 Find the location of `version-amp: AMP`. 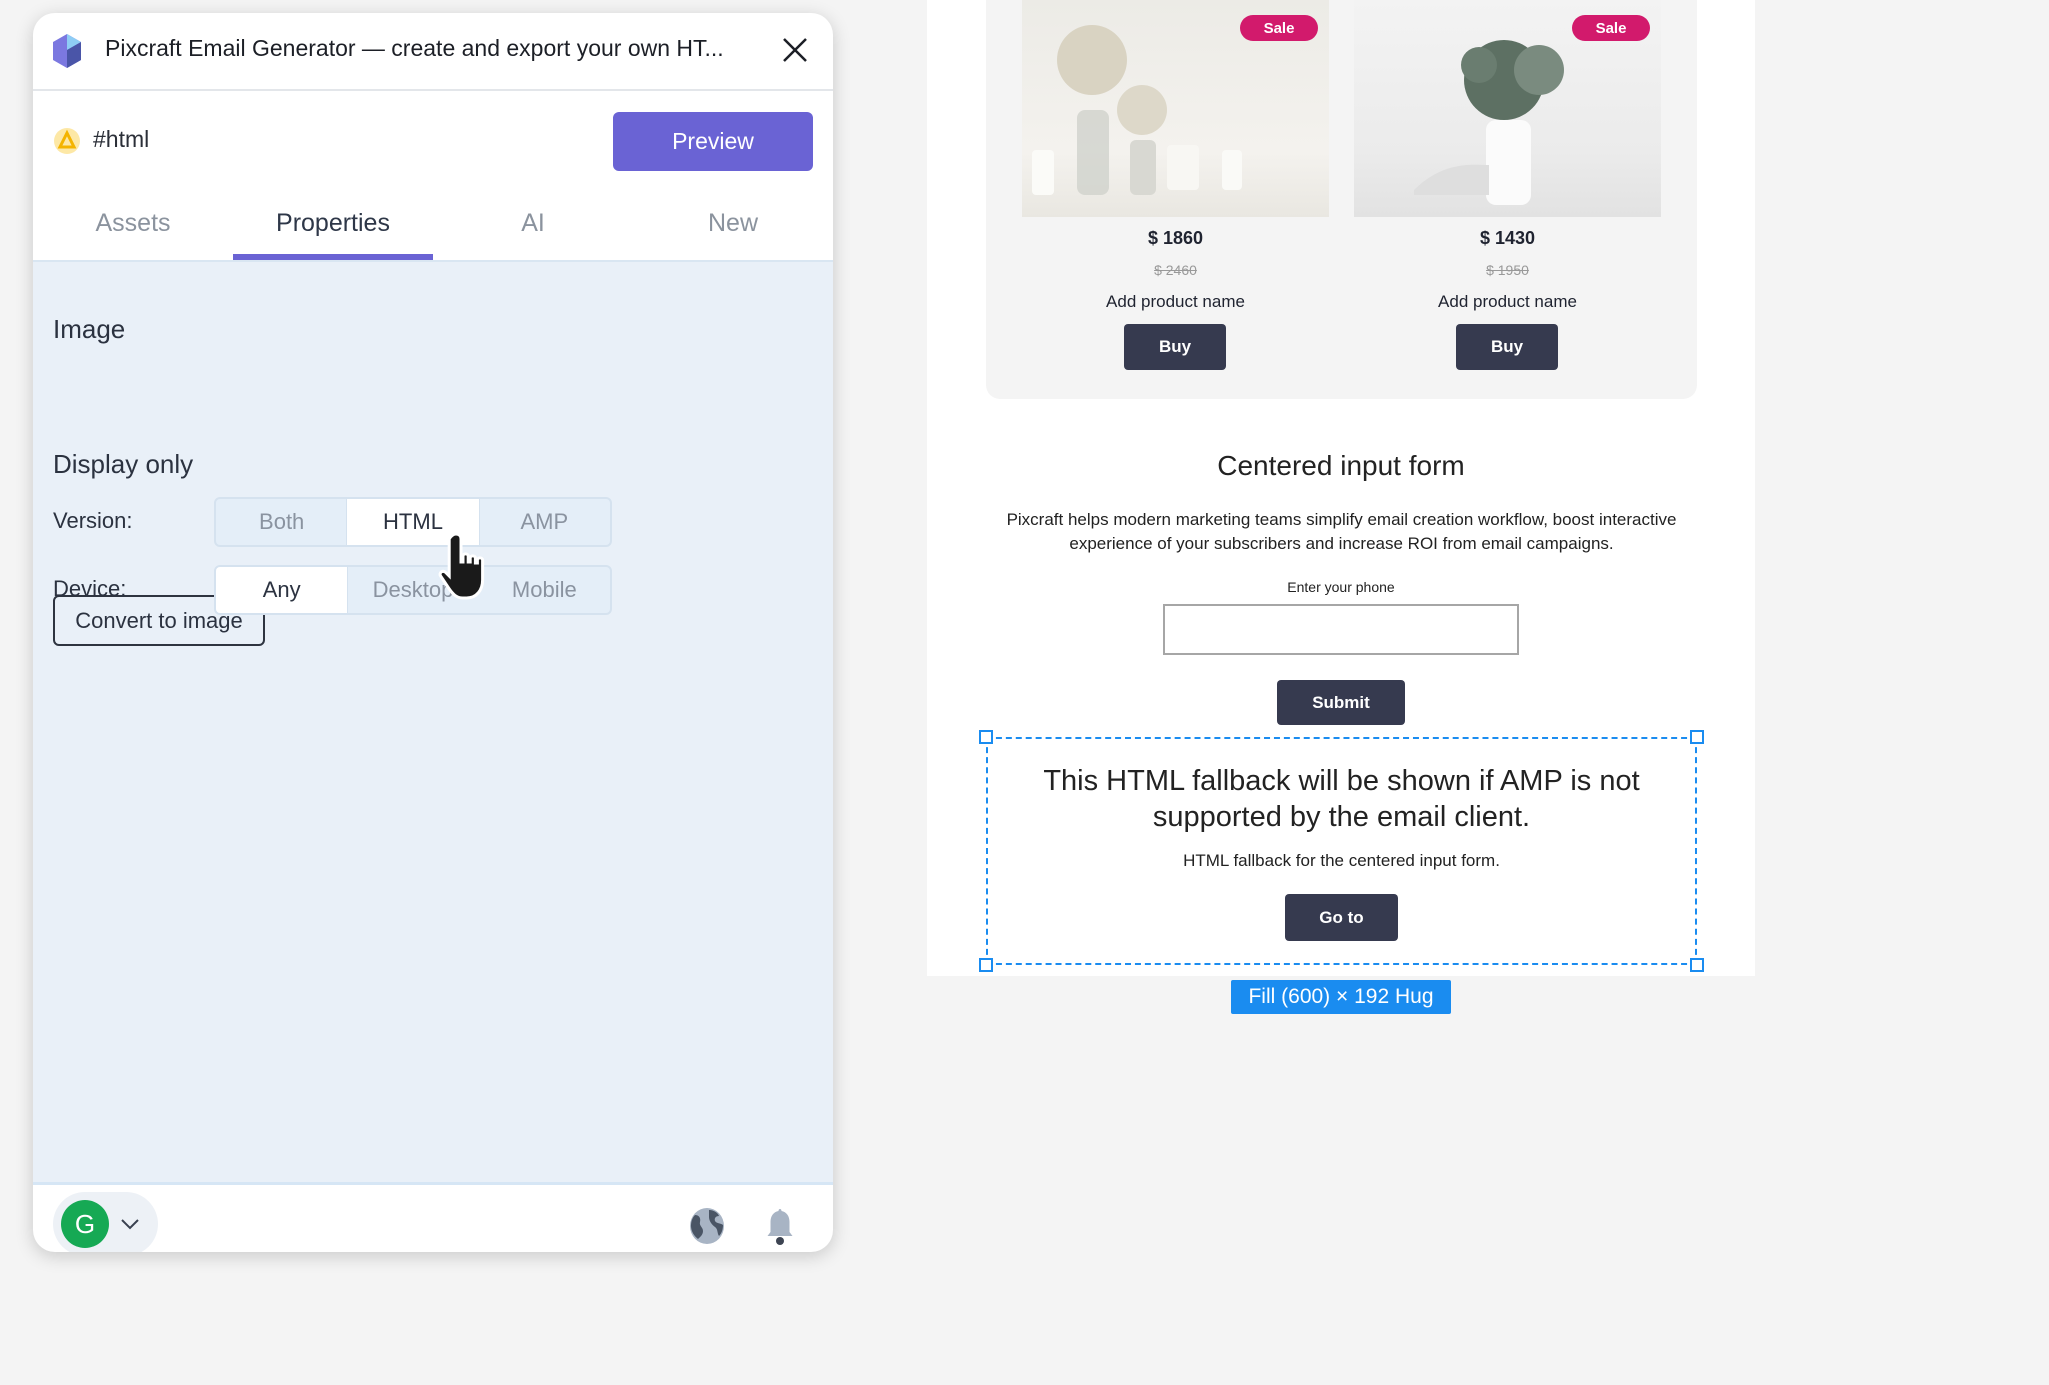

version-amp: AMP is located at coordinates (544, 522).